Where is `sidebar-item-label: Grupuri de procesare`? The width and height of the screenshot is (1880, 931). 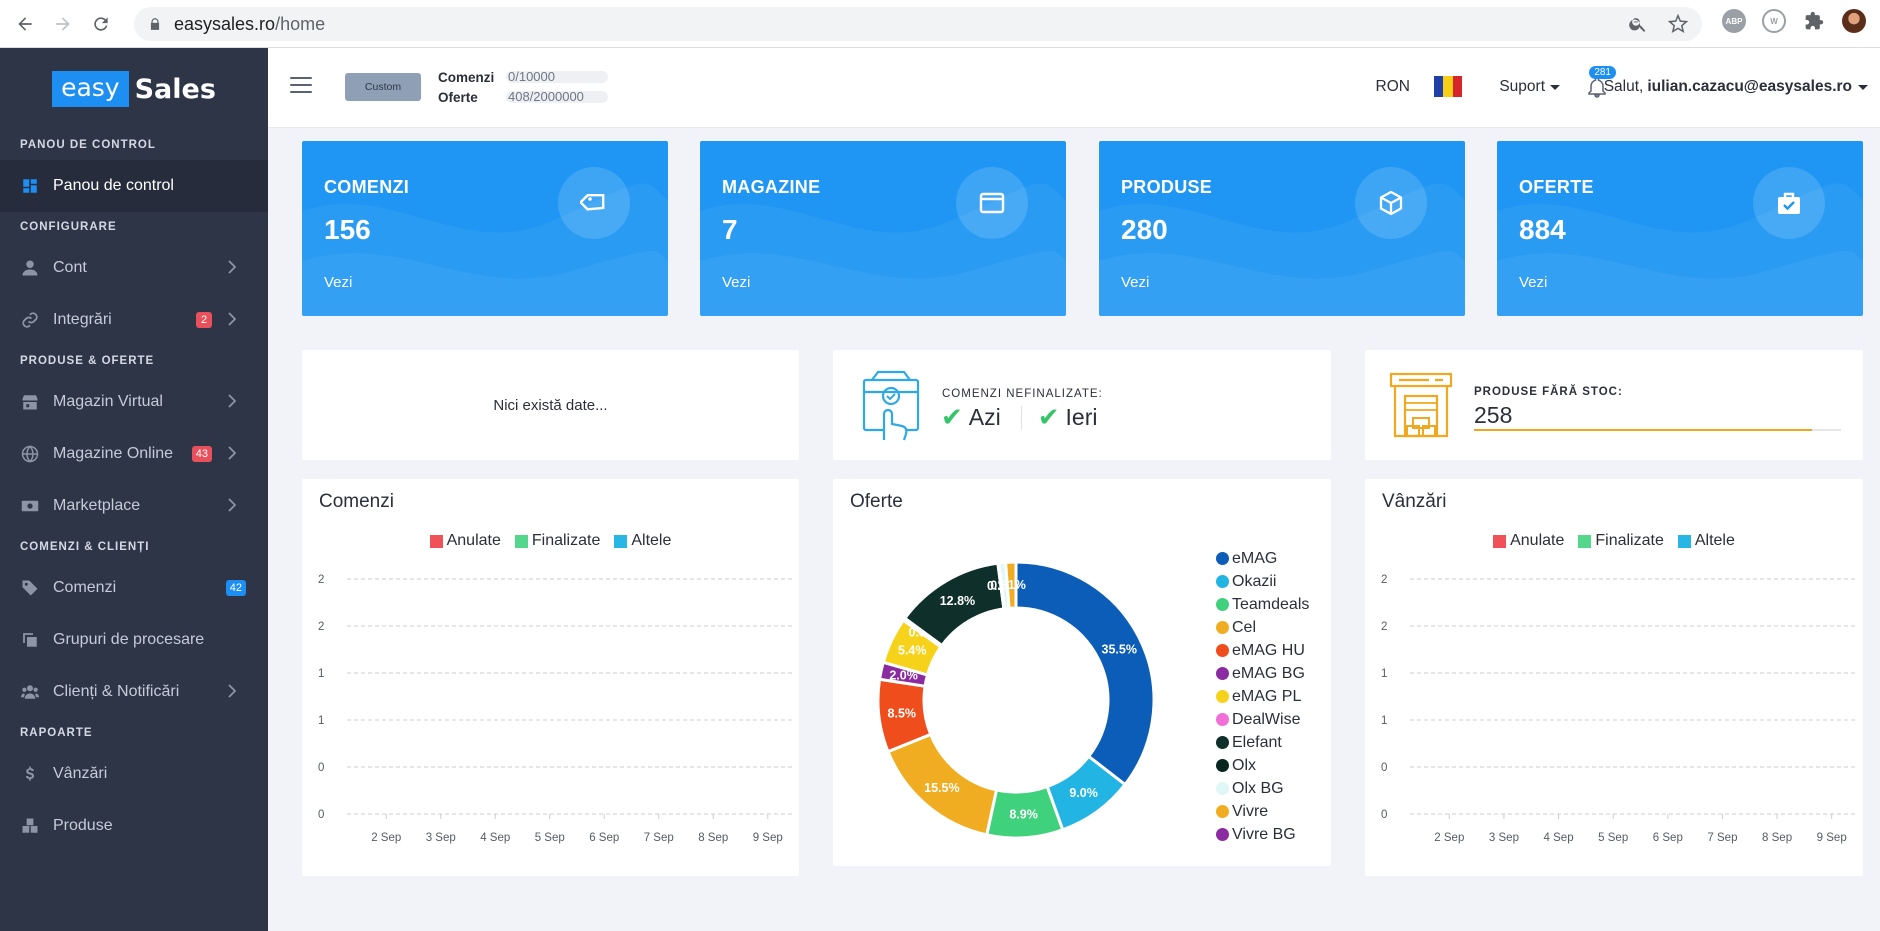 sidebar-item-label: Grupuri de procesare is located at coordinates (129, 639).